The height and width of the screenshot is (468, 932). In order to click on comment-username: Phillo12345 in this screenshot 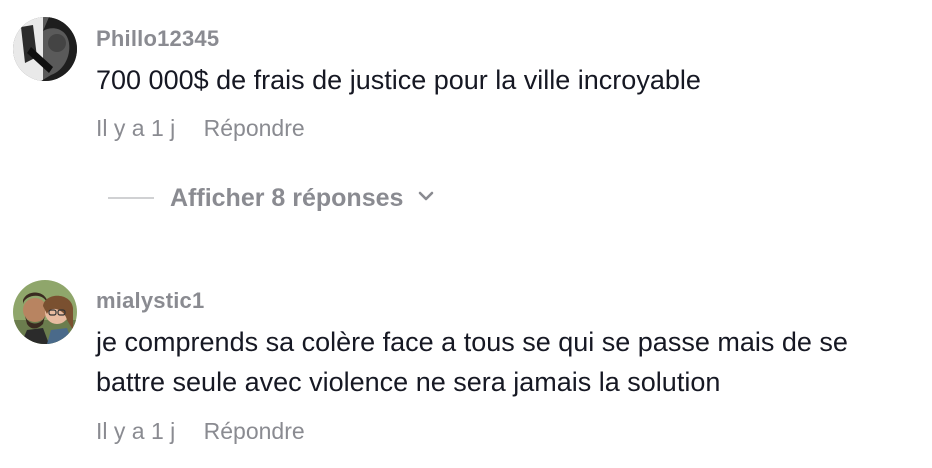, I will do `click(157, 39)`.